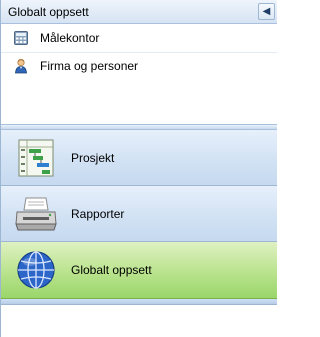 This screenshot has width=320, height=337. I want to click on nav-item-malekontor: Målekontor, so click(139, 38).